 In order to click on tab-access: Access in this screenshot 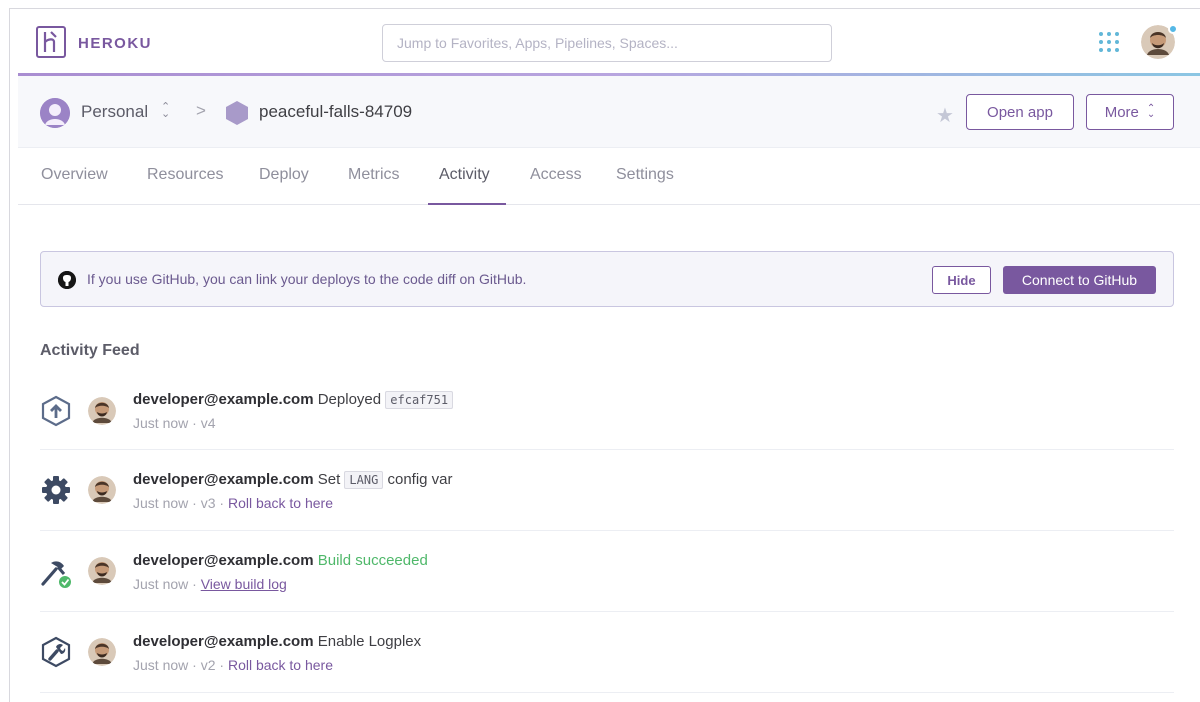, I will do `click(556, 175)`.